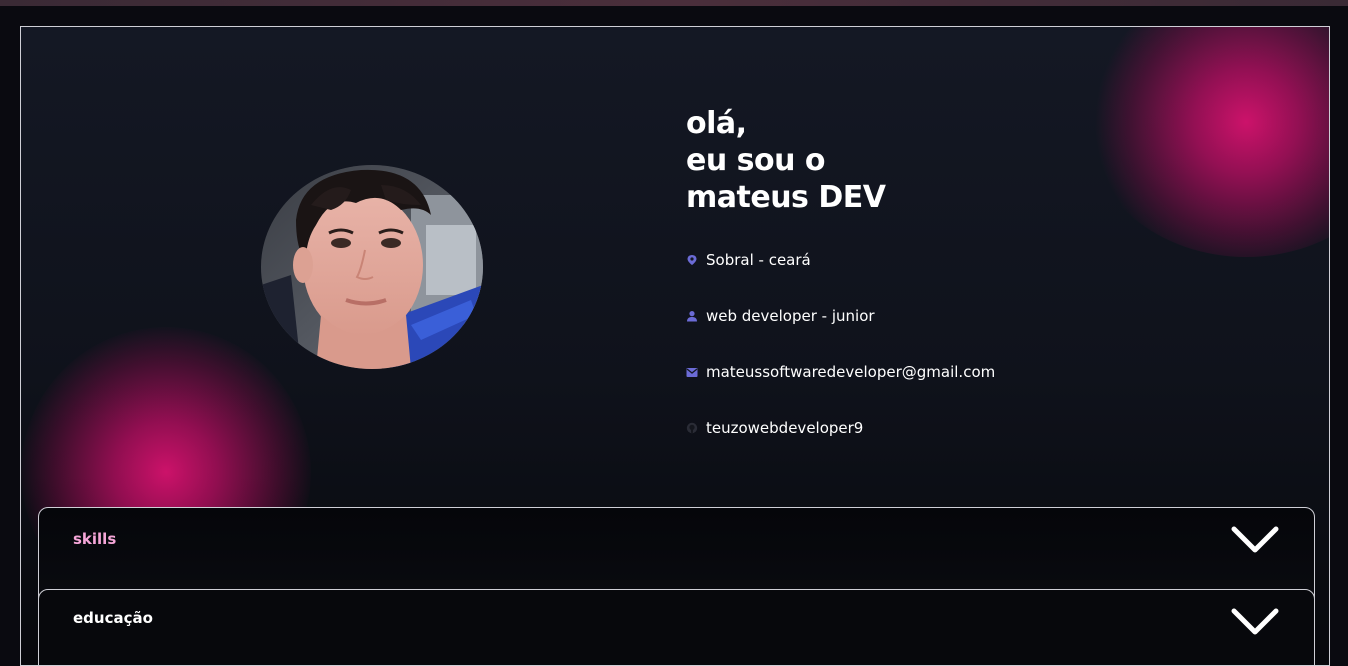  Describe the element at coordinates (676, 627) in the screenshot. I see `education-accordion: educação` at that location.